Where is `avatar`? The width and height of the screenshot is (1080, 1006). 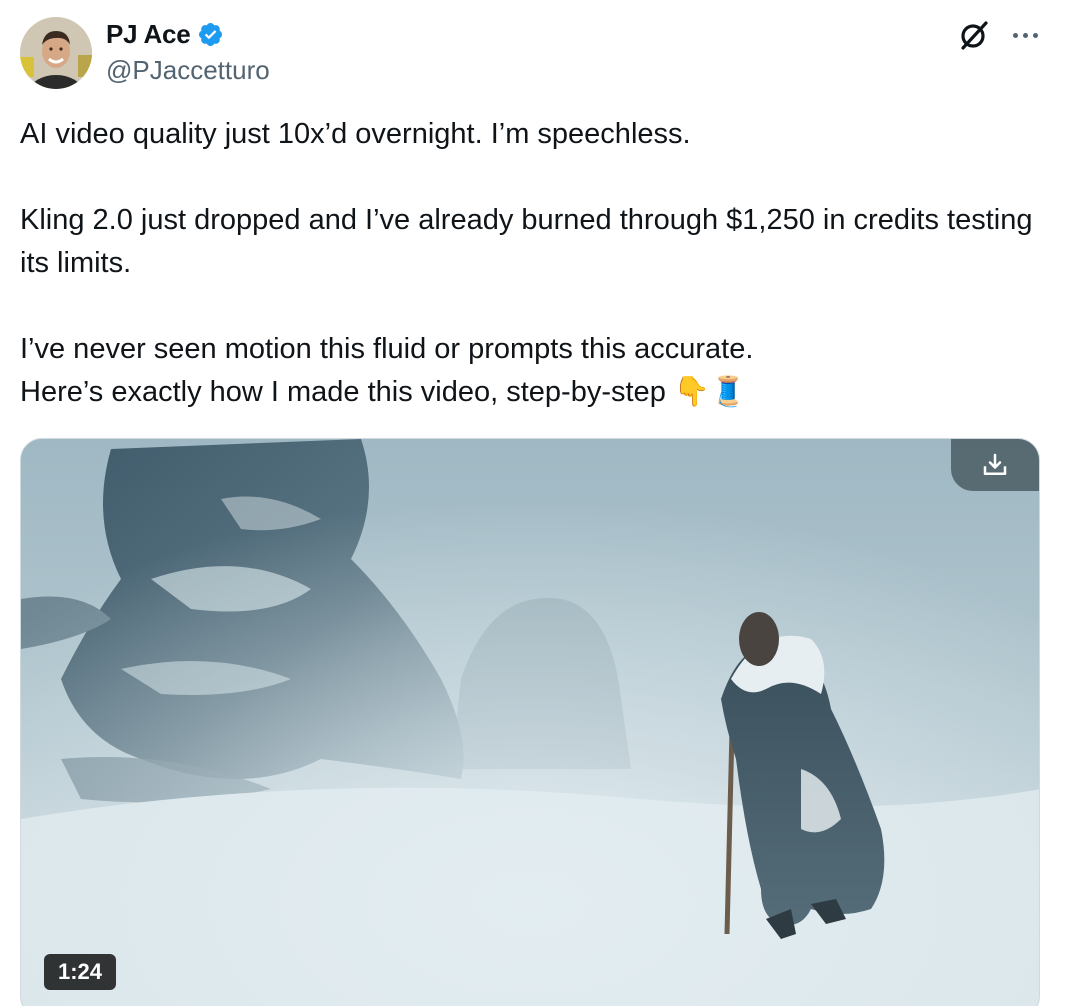 avatar is located at coordinates (56, 53).